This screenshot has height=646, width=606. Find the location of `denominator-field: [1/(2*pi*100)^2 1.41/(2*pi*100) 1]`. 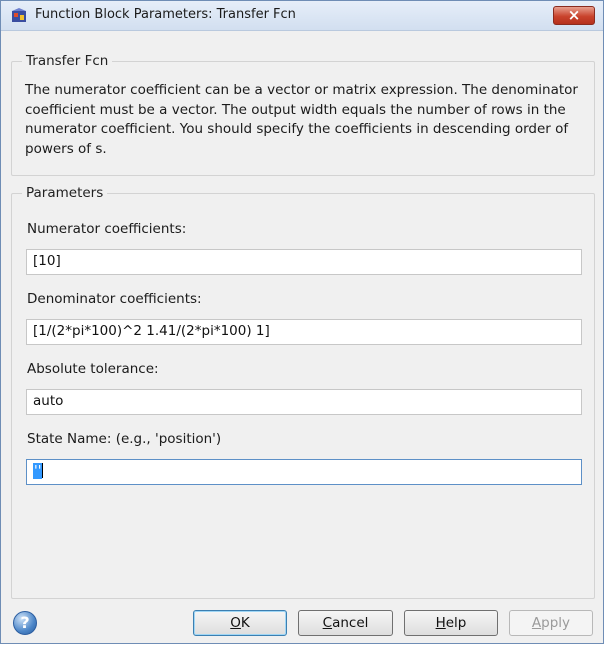

denominator-field: [1/(2*pi*100)^2 1.41/(2*pi*100) 1] is located at coordinates (304, 332).